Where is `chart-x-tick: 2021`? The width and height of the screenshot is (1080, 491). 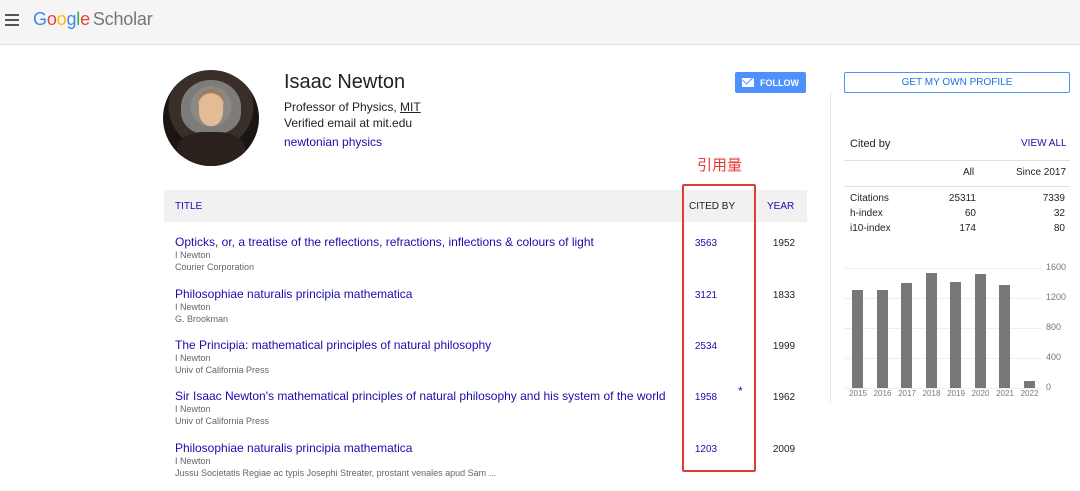 chart-x-tick: 2021 is located at coordinates (1005, 393).